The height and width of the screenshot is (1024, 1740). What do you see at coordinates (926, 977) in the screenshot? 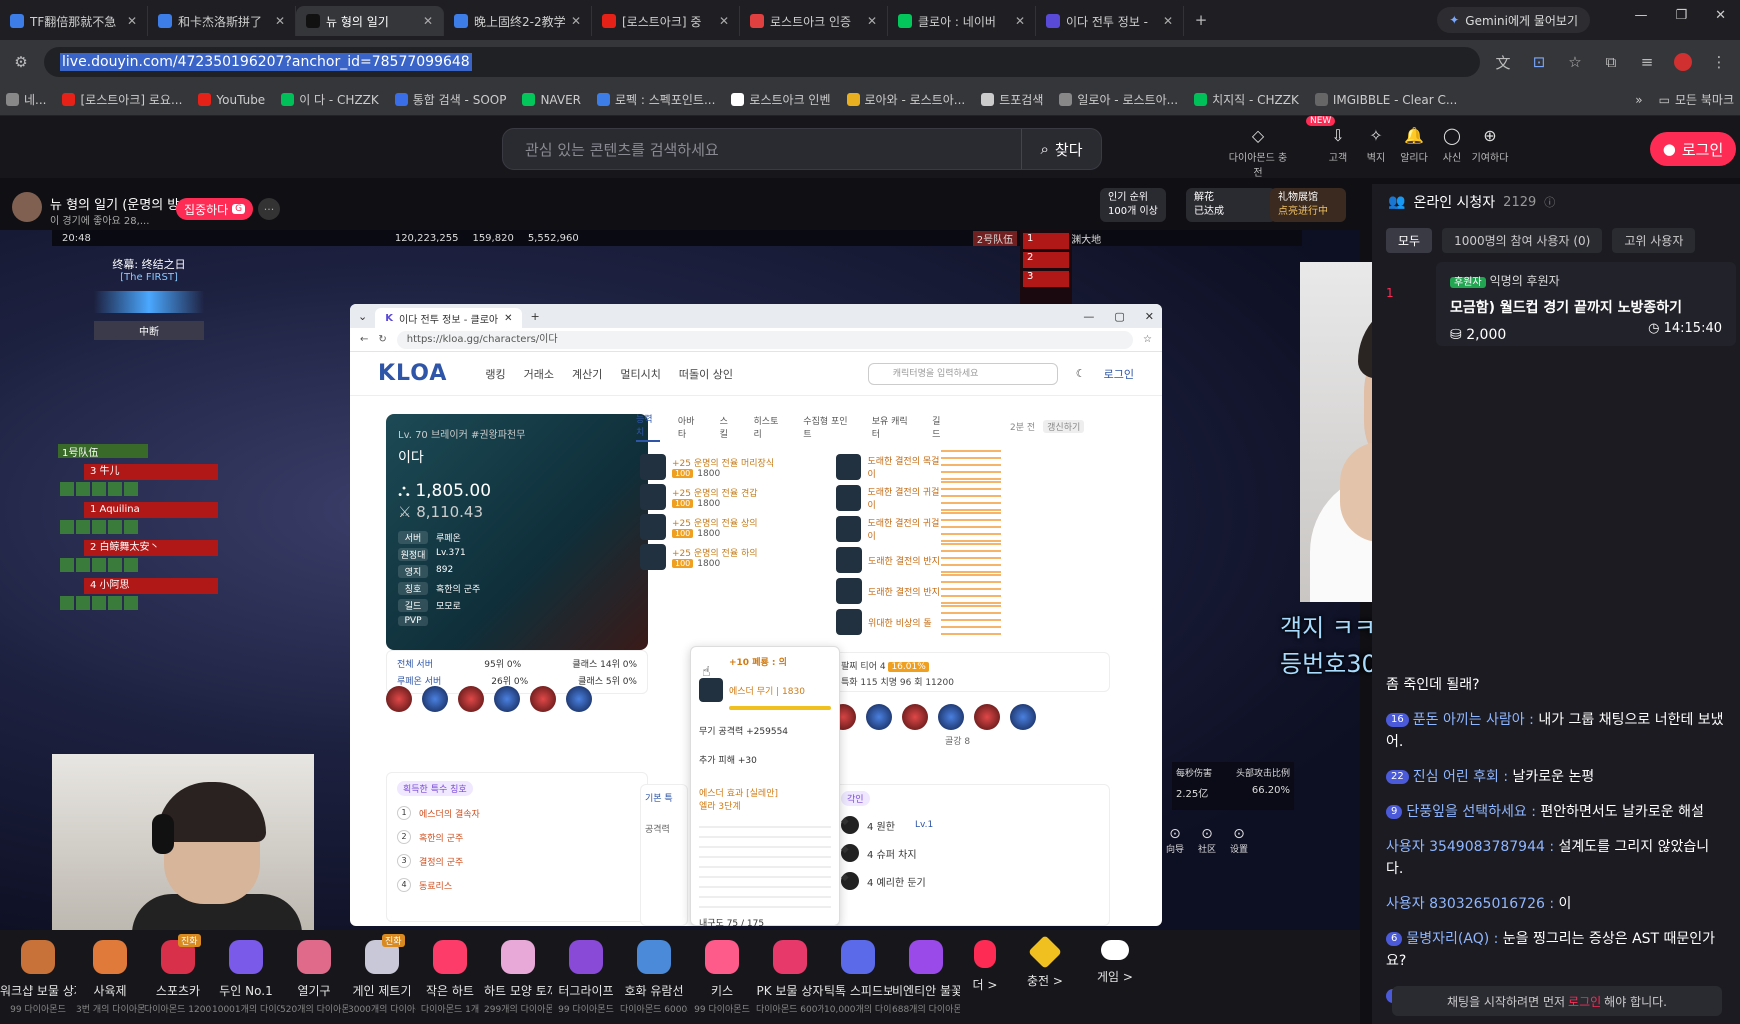
I see `gift-item: 비엔티안 불꽃놀이688개의 다이아몬드` at bounding box center [926, 977].